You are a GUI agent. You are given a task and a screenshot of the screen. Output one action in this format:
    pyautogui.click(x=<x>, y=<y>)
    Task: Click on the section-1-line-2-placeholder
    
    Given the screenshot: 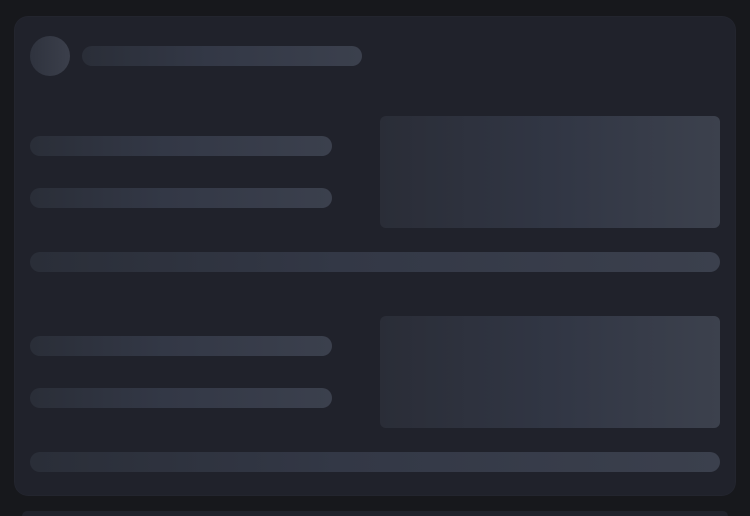 What is the action you would take?
    pyautogui.click(x=181, y=198)
    